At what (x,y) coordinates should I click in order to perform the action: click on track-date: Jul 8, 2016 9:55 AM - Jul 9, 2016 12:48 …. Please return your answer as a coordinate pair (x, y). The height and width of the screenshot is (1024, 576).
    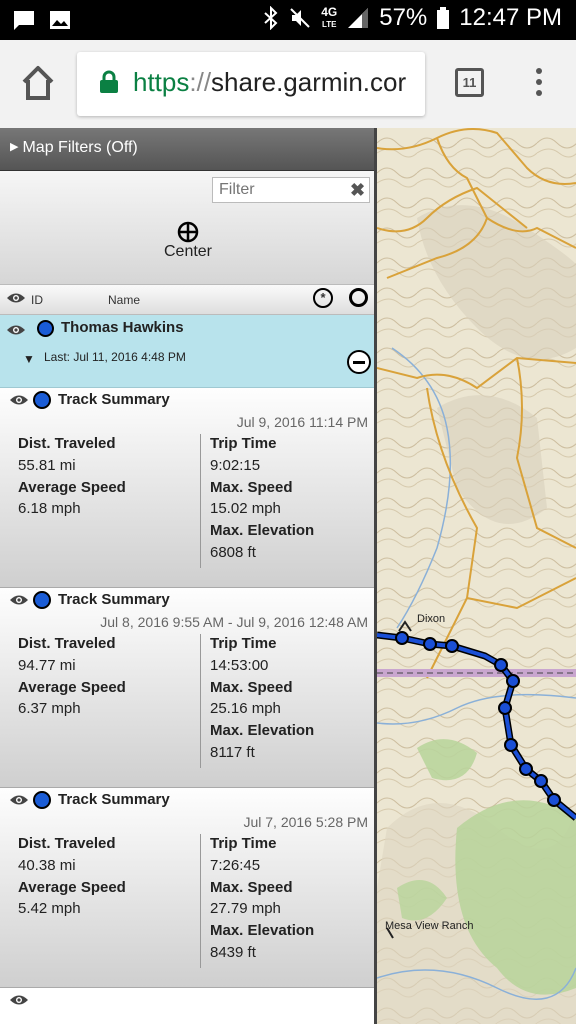
    Looking at the image, I should click on (234, 622).